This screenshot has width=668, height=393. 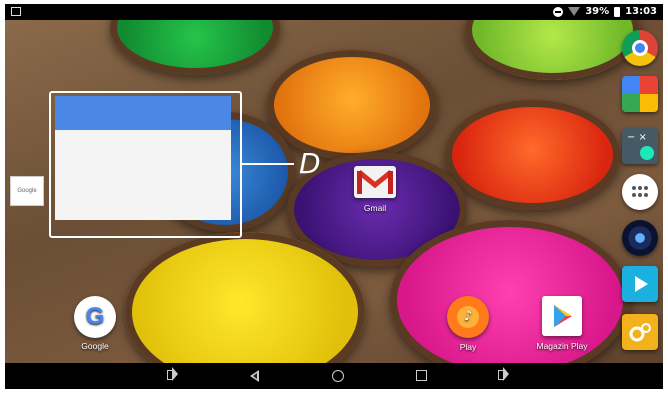 I want to click on battery-icon, so click(x=617, y=11).